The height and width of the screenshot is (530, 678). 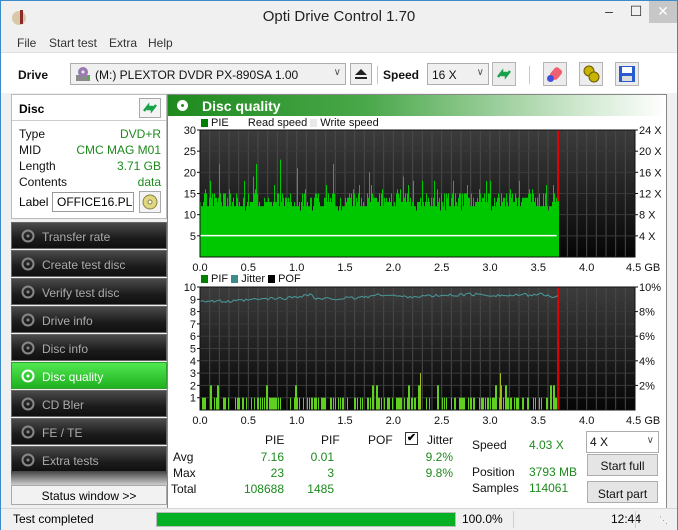 What do you see at coordinates (89, 375) in the screenshot?
I see `nav-disc-quality: Disc quality` at bounding box center [89, 375].